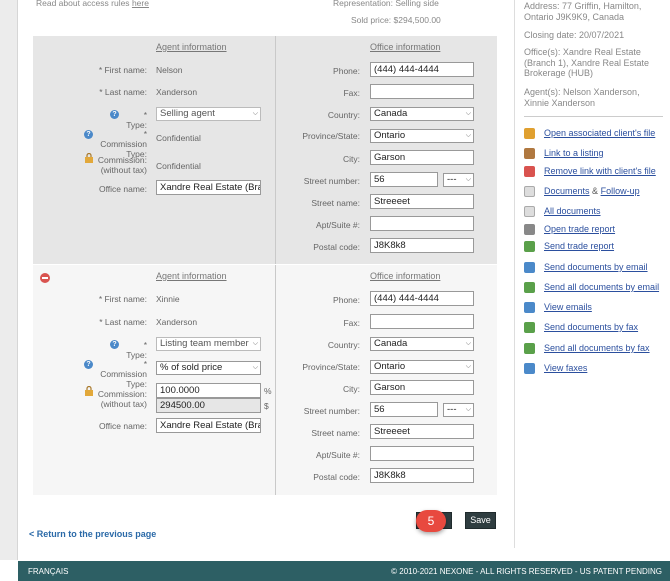  Describe the element at coordinates (268, 391) in the screenshot. I see `percent-unit: %` at that location.